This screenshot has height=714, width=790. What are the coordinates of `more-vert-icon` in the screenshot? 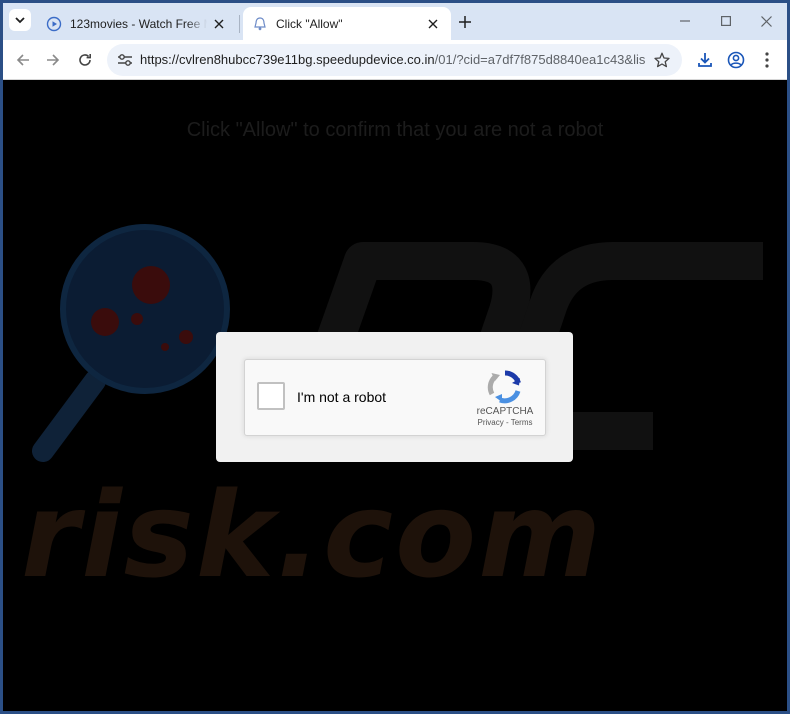 It's located at (767, 60).